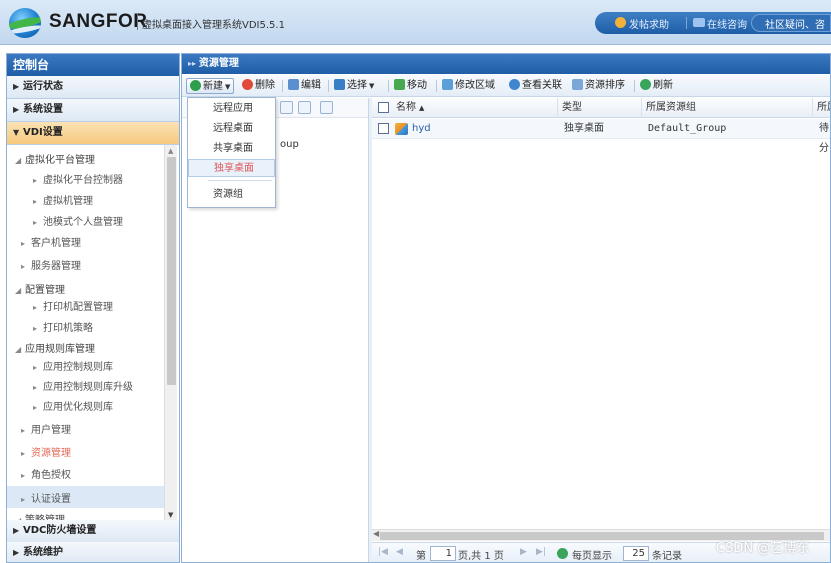 This screenshot has width=831, height=563. What do you see at coordinates (51, 264) in the screenshot?
I see `tree-item-server-mgmt: ▸ 服务器管理` at bounding box center [51, 264].